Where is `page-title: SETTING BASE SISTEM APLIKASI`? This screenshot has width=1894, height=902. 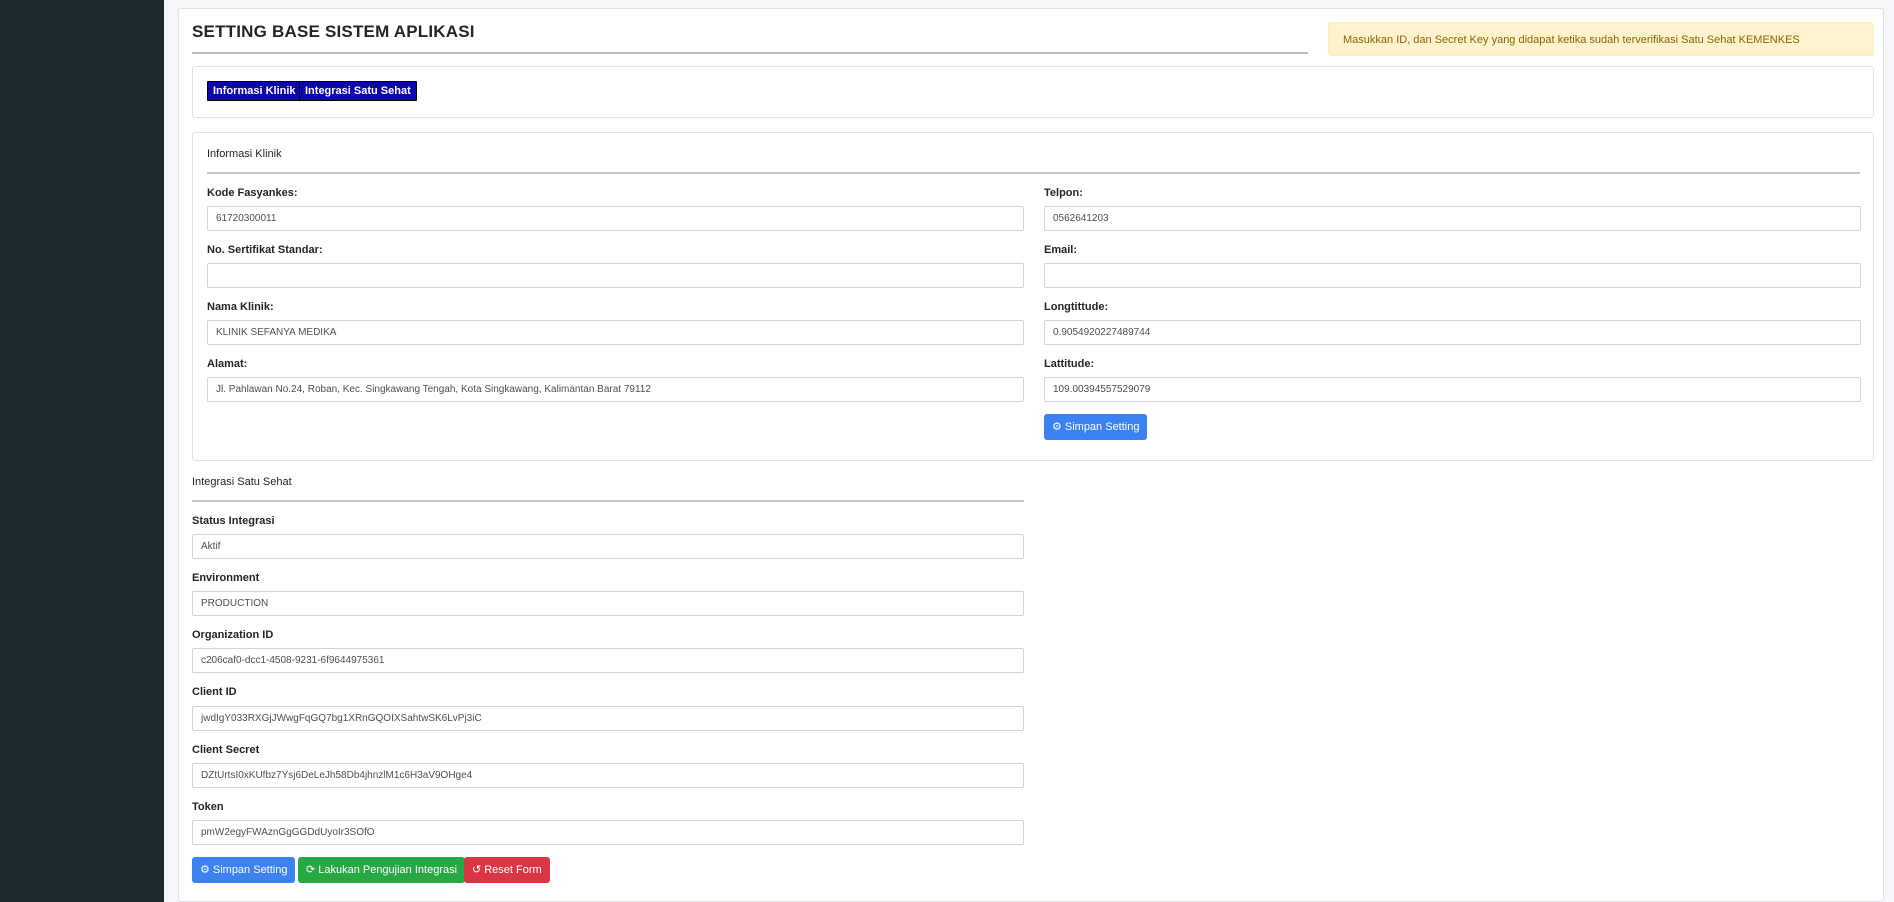
page-title: SETTING BASE SISTEM APLIKASI is located at coordinates (333, 31).